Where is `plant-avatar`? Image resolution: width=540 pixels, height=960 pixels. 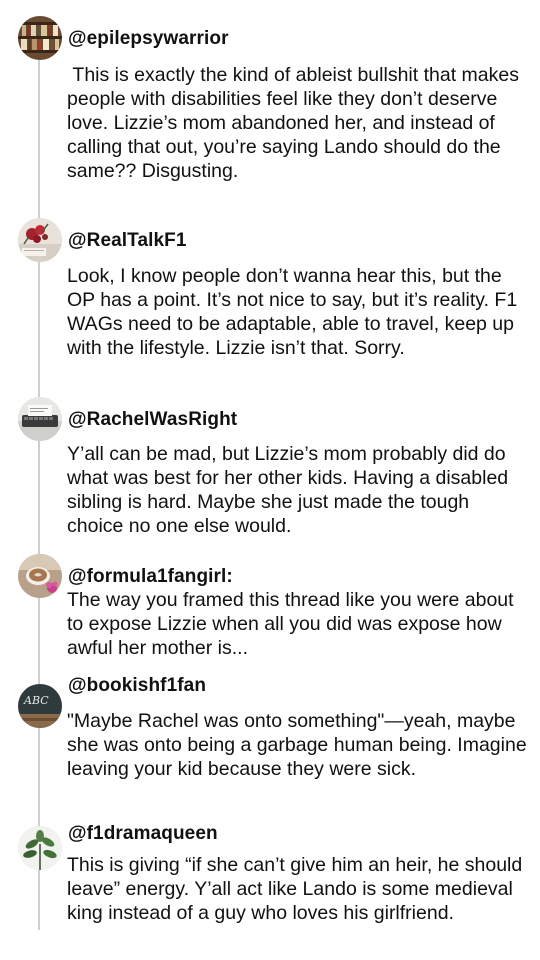
plant-avatar is located at coordinates (40, 848).